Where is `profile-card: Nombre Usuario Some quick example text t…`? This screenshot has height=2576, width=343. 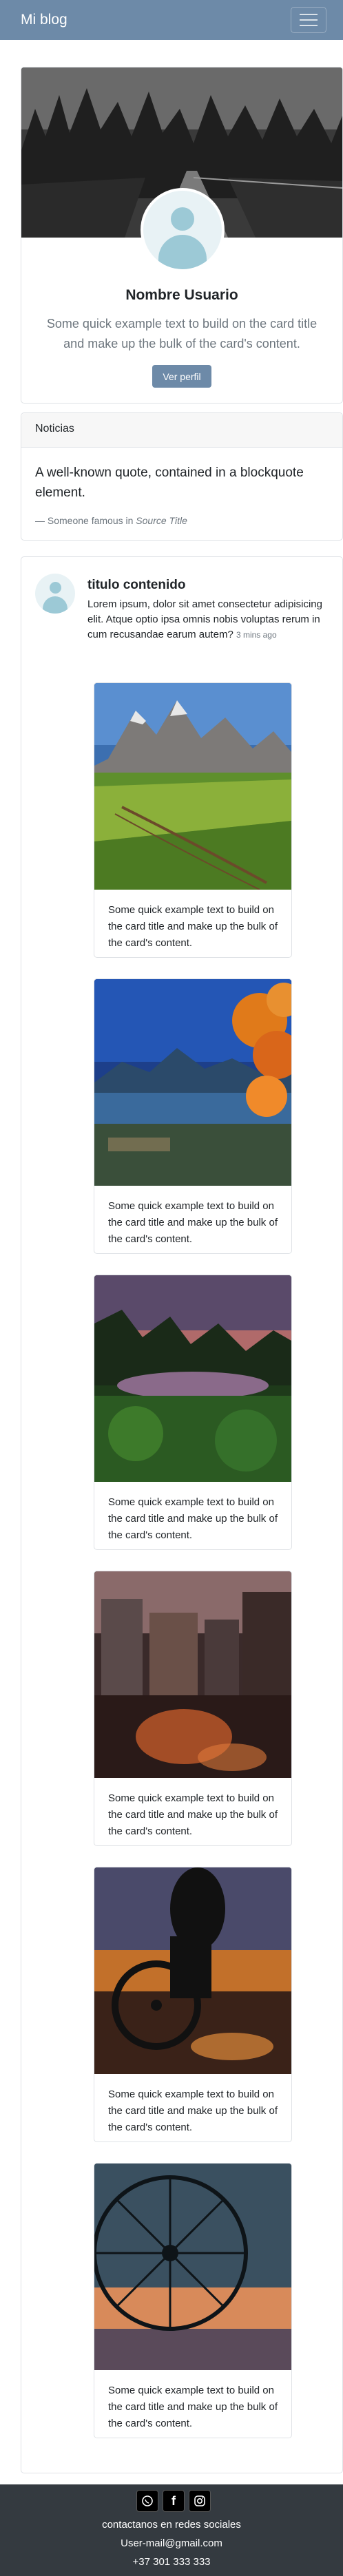 profile-card: Nombre Usuario Some quick example text t… is located at coordinates (182, 235).